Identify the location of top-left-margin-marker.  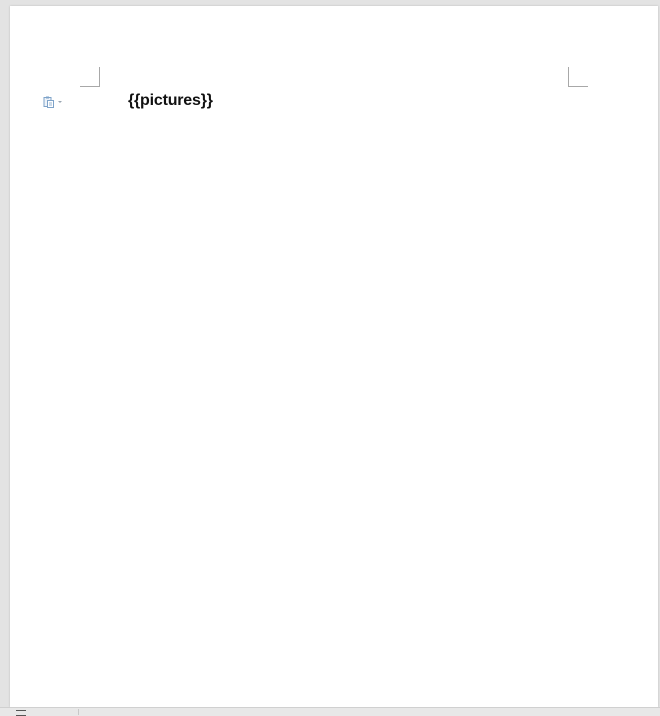
(90, 77).